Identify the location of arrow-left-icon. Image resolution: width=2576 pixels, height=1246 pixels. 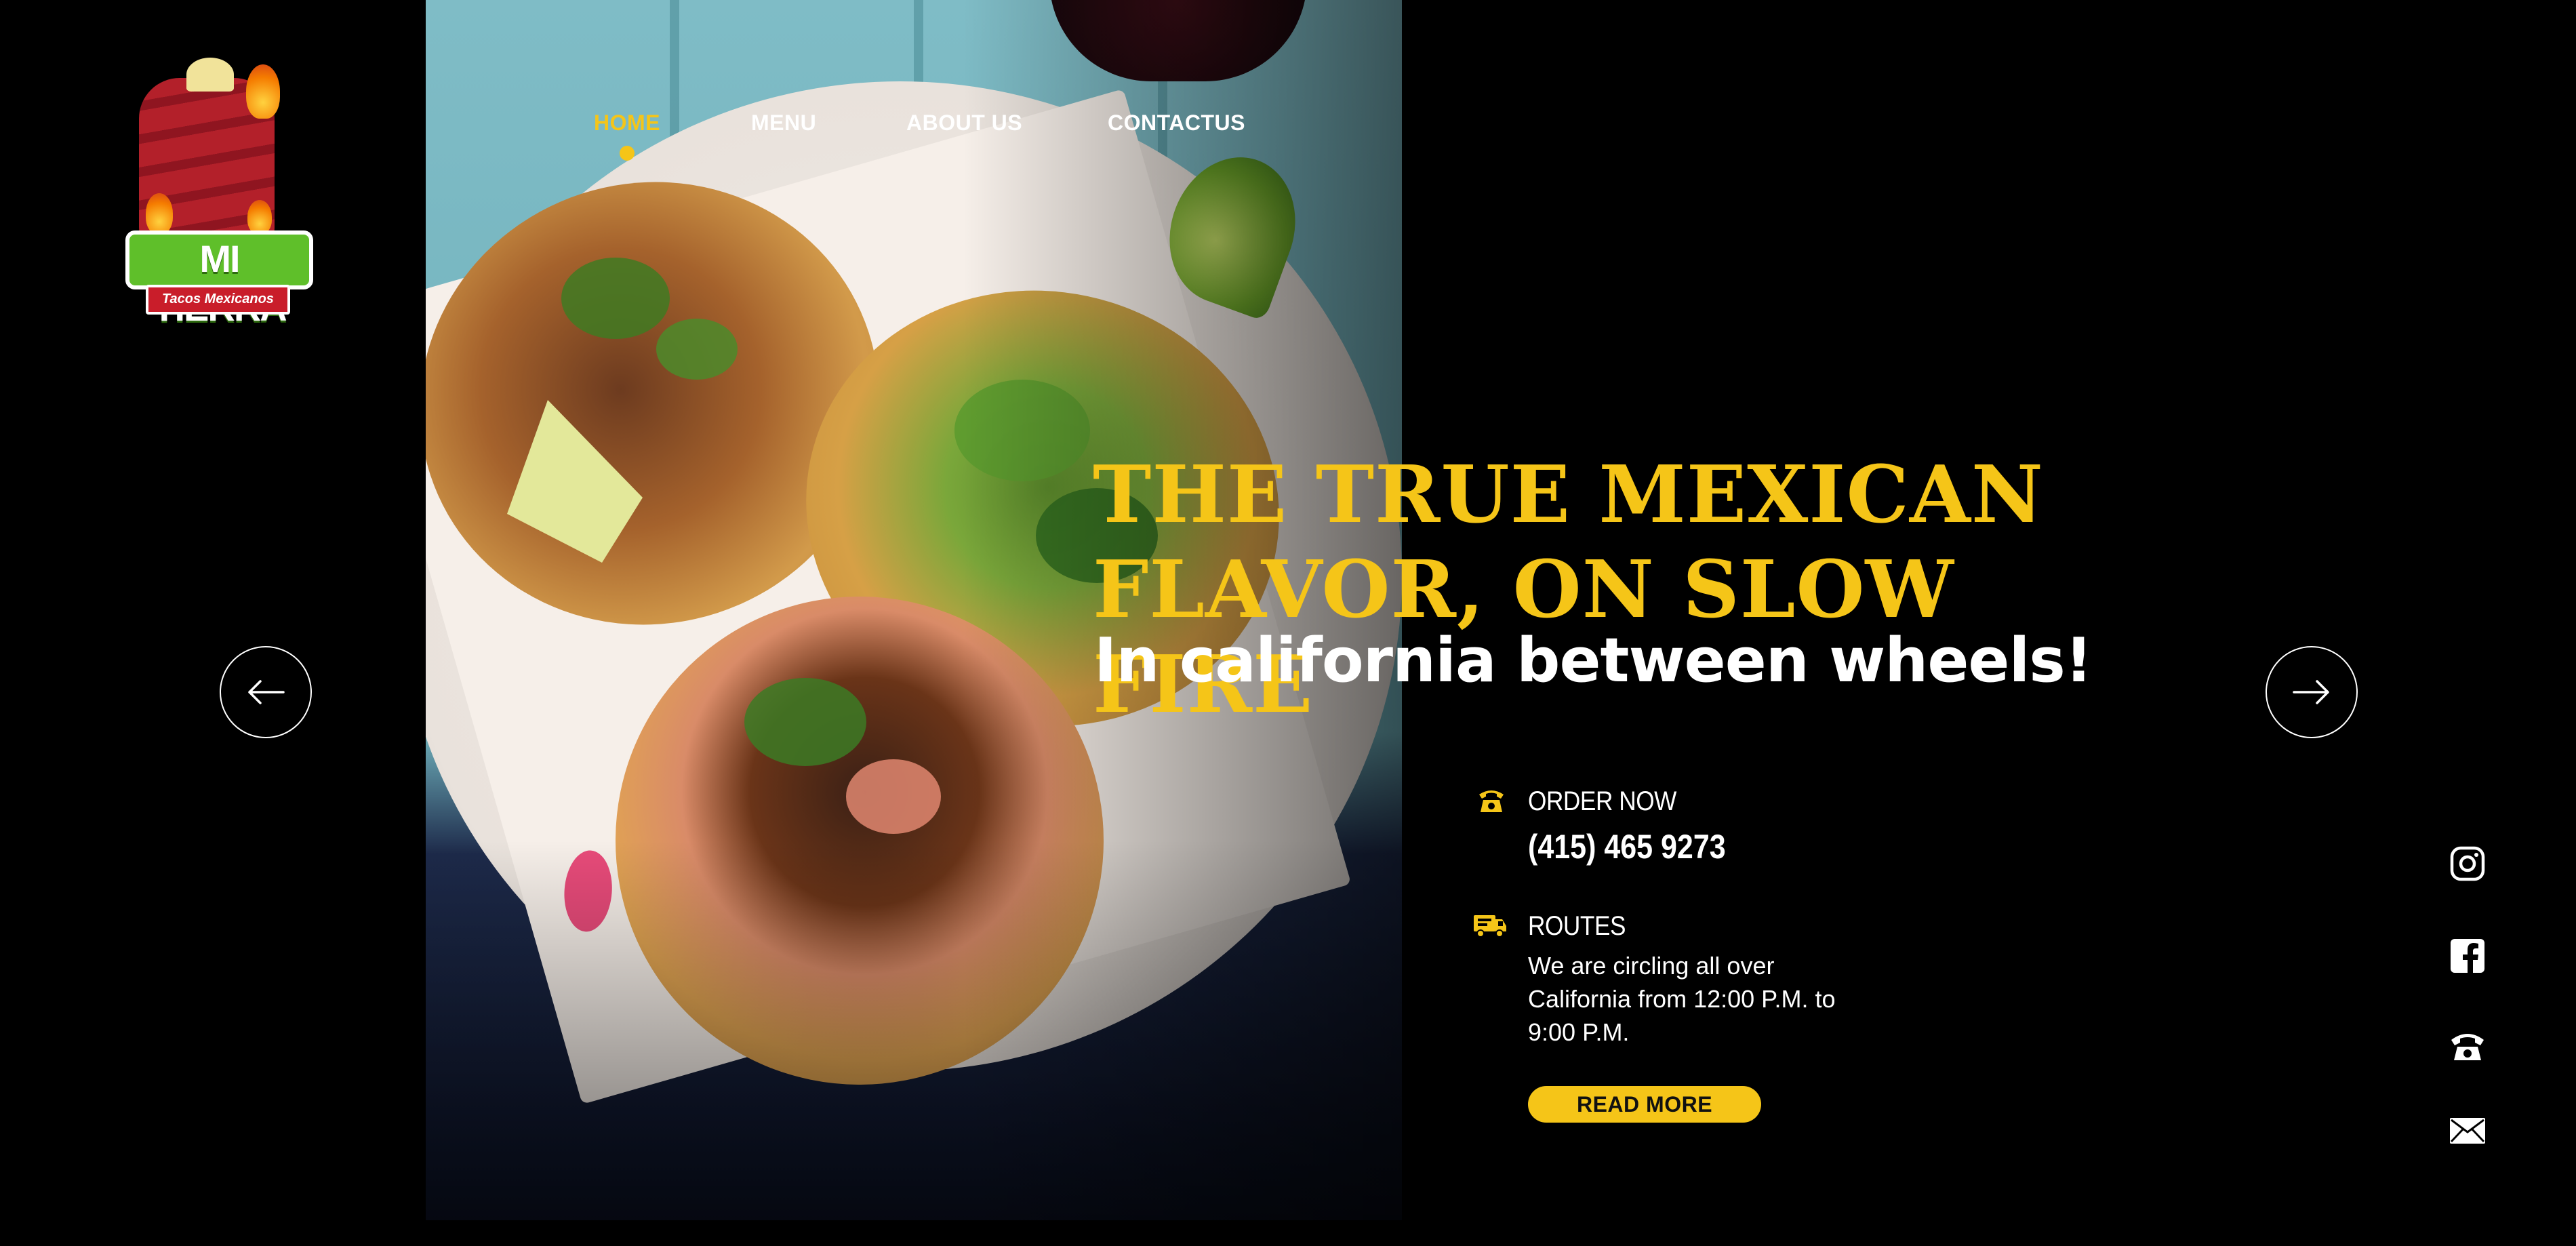
(266, 692).